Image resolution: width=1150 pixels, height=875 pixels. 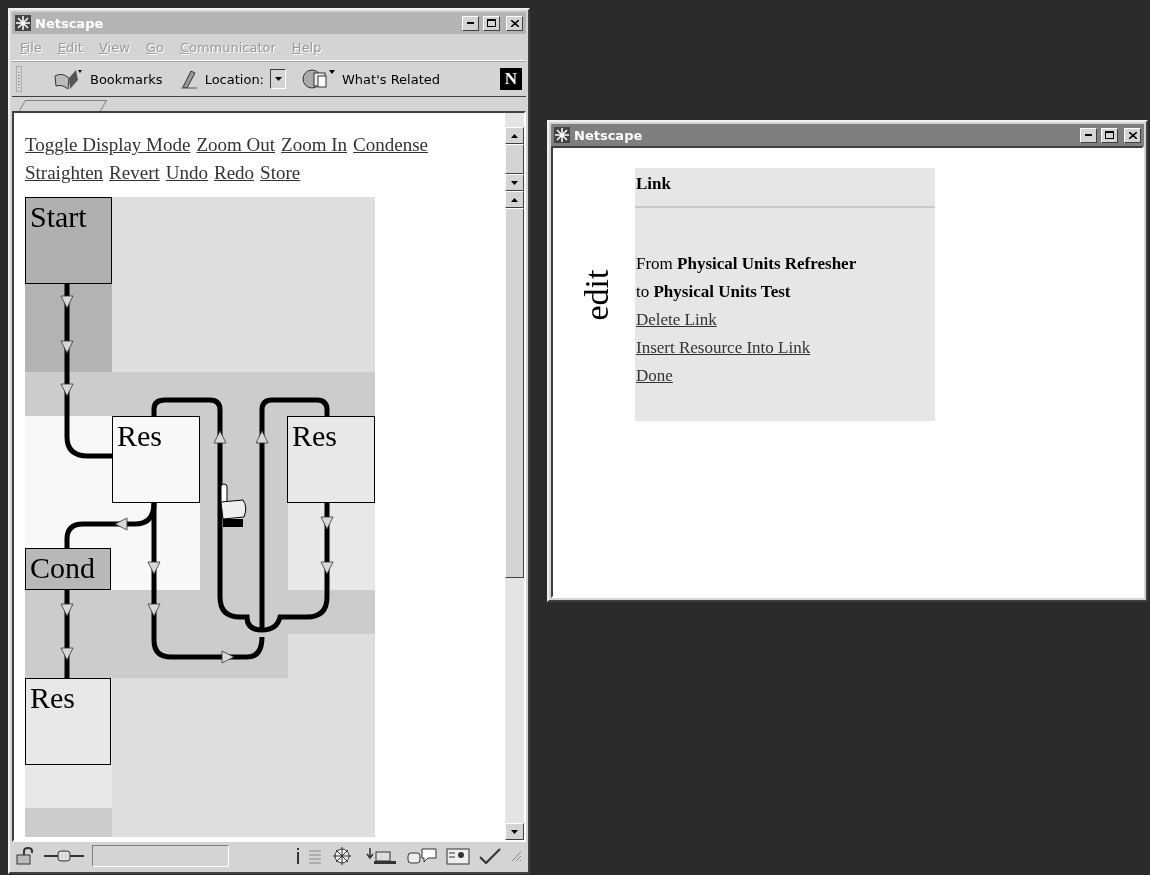 I want to click on link: Toggle Display Mode, so click(x=108, y=145).